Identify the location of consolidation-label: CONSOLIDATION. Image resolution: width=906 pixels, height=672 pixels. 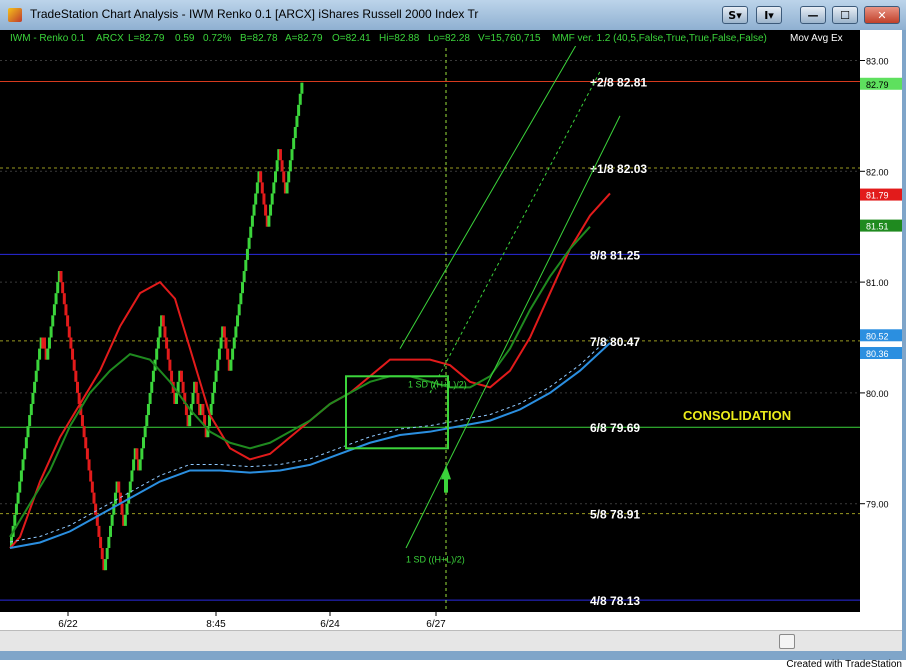
(737, 415).